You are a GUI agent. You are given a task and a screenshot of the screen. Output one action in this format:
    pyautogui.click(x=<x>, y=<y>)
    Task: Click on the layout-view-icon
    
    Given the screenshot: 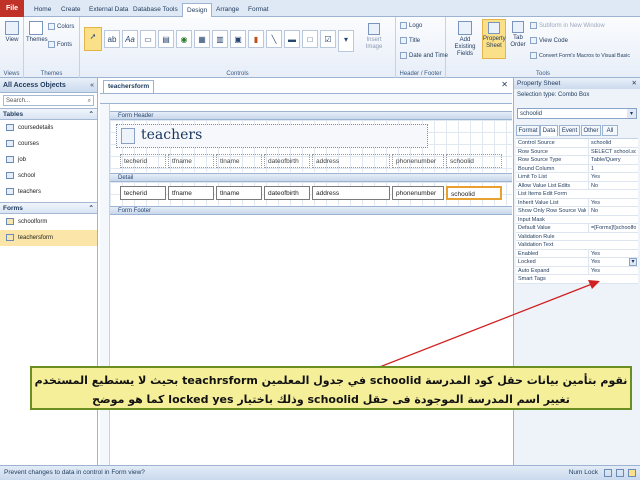 What is the action you would take?
    pyautogui.click(x=620, y=473)
    